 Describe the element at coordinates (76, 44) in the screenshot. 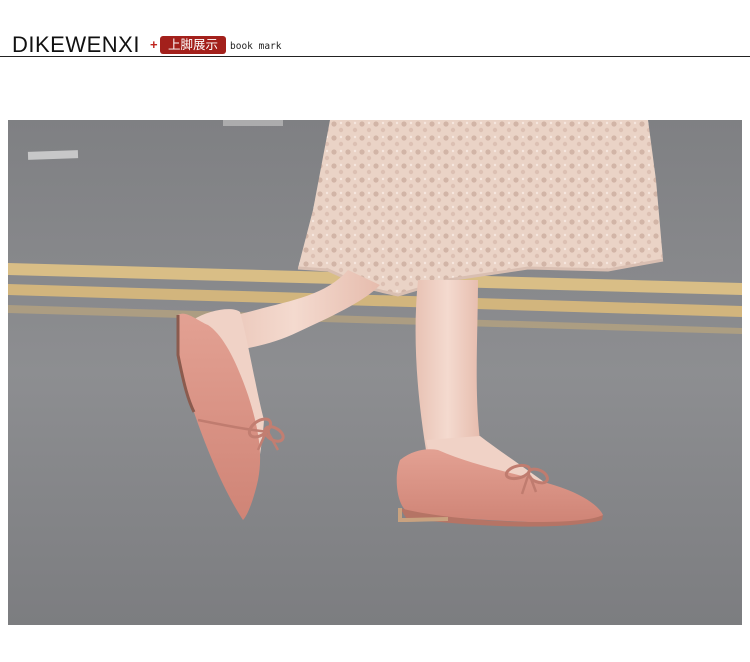

I see `brand-name: DIKEWENXI` at that location.